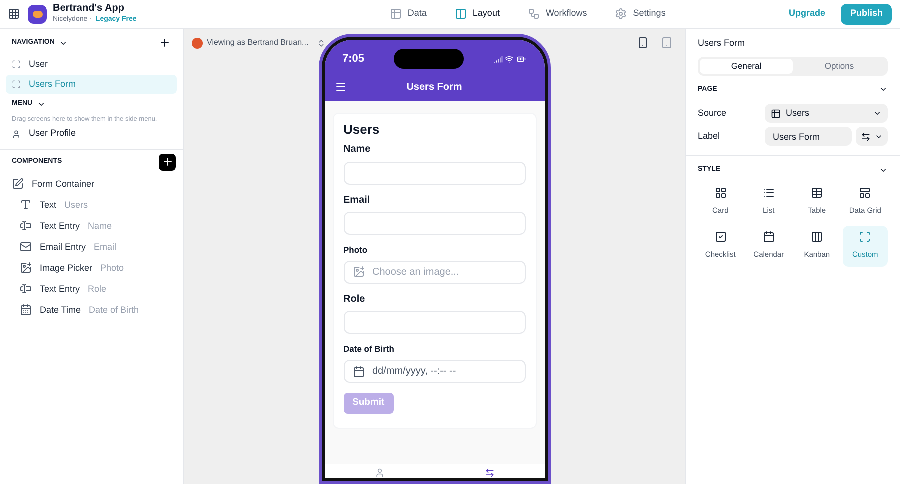  Describe the element at coordinates (396, 14) in the screenshot. I see `data-icon` at that location.